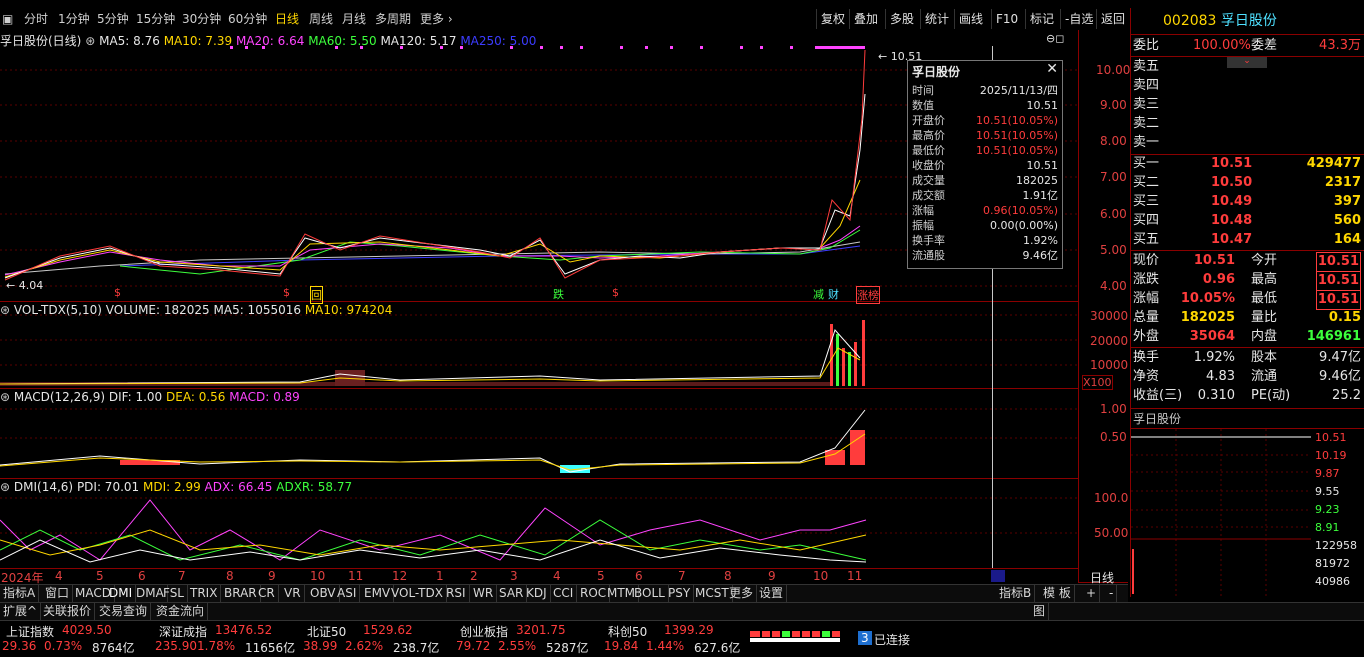 Image resolution: width=1364 pixels, height=657 pixels. What do you see at coordinates (1248, 262) in the screenshot?
I see `stat-row: 现价 10.51 今开 10.51` at bounding box center [1248, 262].